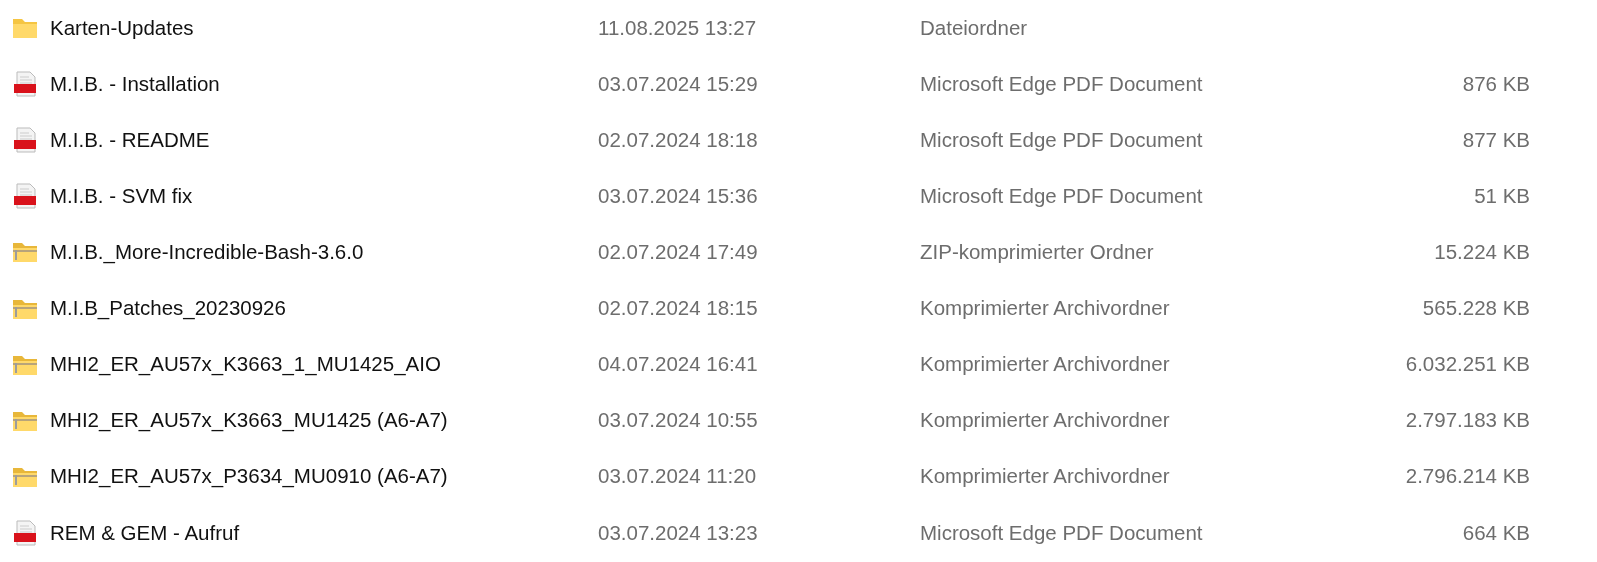  Describe the element at coordinates (678, 83) in the screenshot. I see `modified-date: 03.07.2024 15:29` at that location.